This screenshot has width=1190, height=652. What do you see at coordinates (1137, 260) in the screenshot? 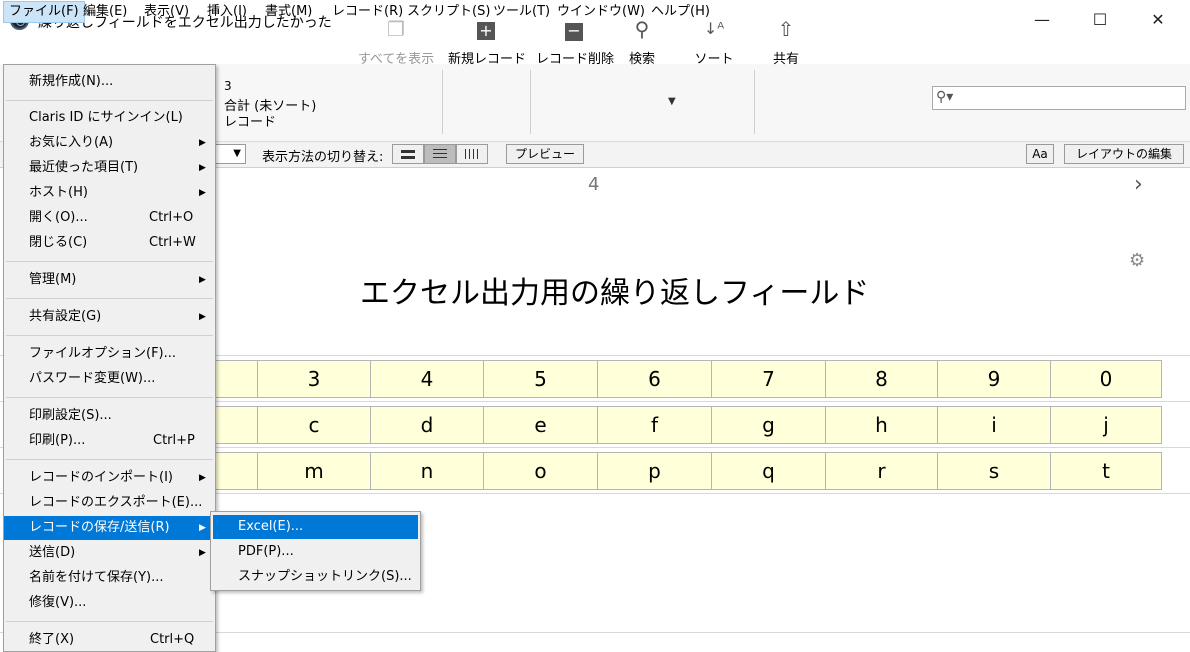
I see `gear-icon: ⚙` at bounding box center [1137, 260].